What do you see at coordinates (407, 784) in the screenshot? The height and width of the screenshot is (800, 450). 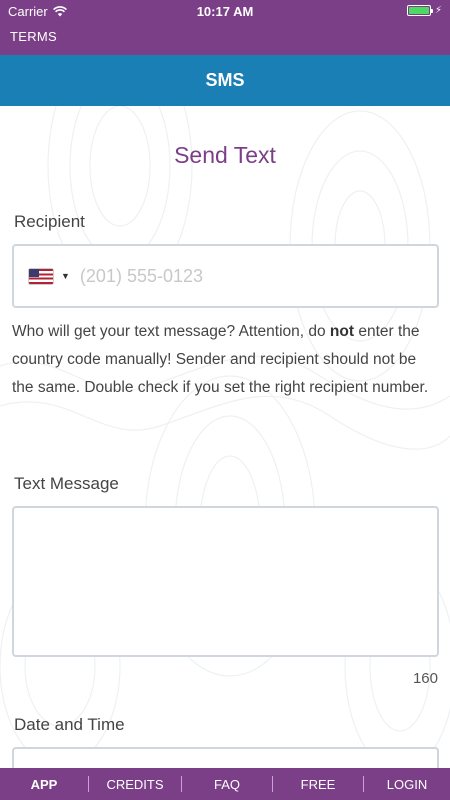 I see `nav-item-login: LOGIN` at bounding box center [407, 784].